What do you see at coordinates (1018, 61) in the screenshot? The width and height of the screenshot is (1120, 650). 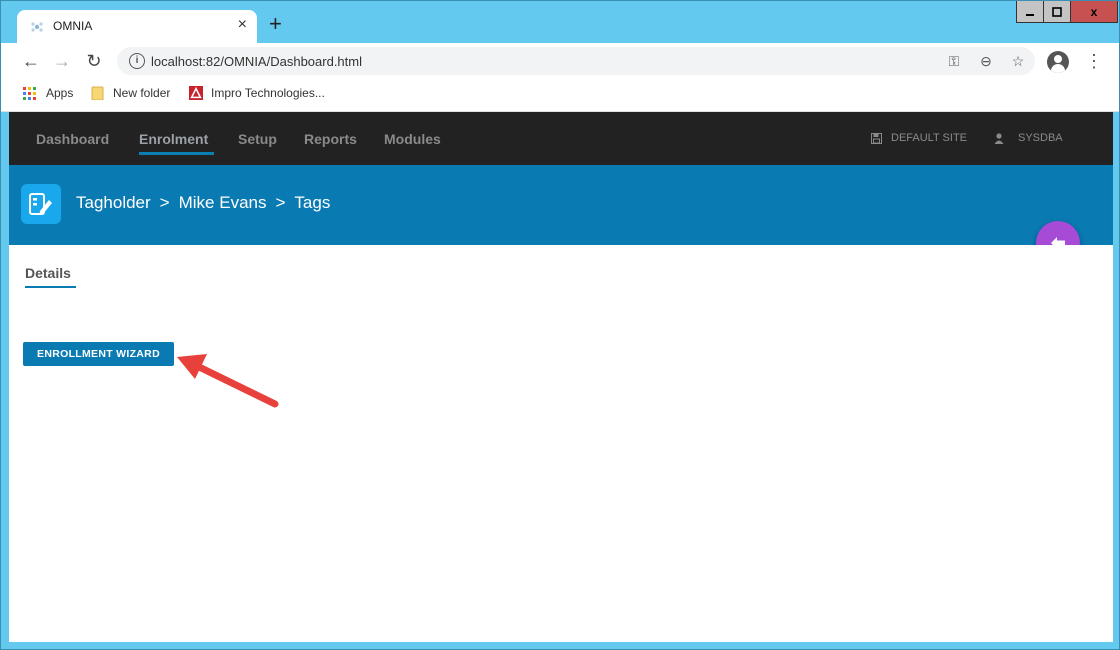 I see `star-icon: ☆` at bounding box center [1018, 61].